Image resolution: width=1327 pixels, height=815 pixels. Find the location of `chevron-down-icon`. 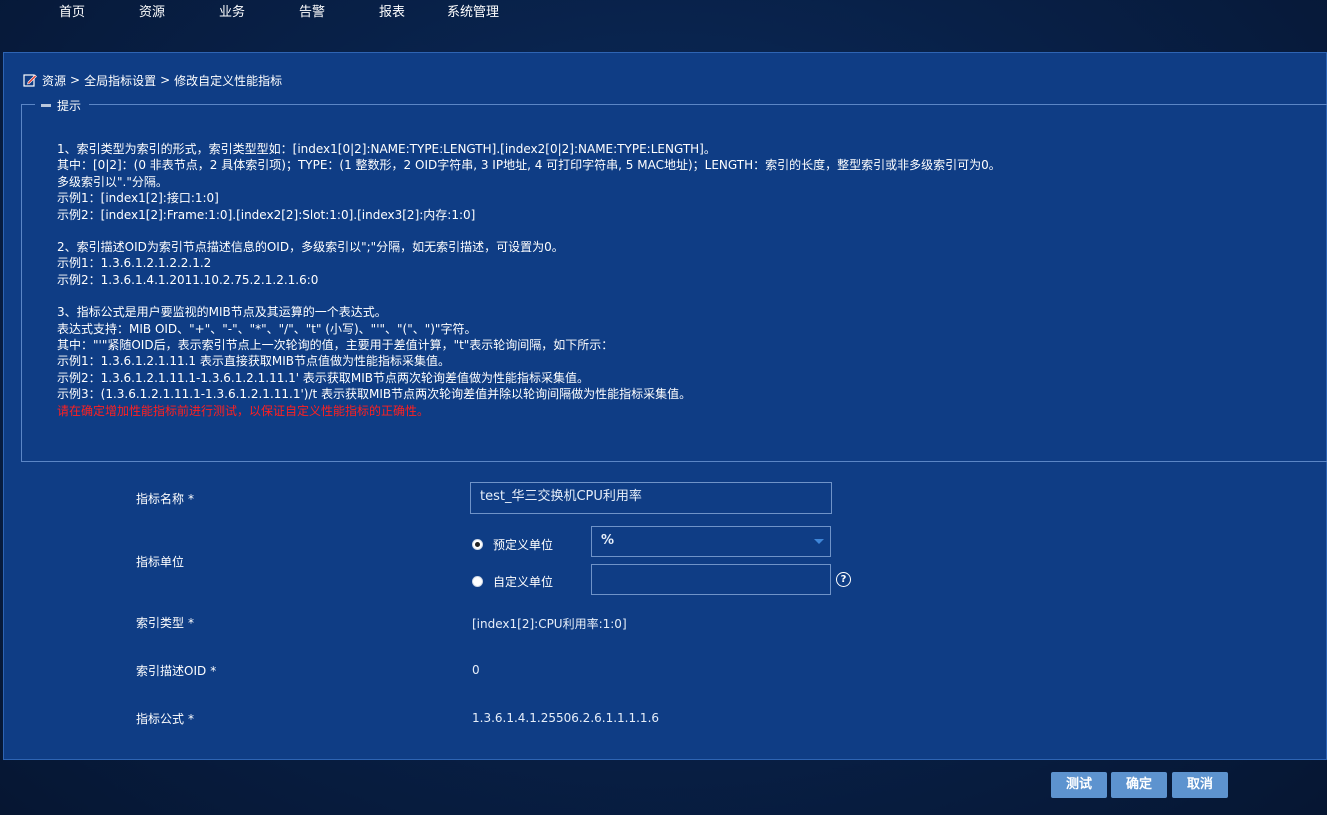

chevron-down-icon is located at coordinates (819, 541).